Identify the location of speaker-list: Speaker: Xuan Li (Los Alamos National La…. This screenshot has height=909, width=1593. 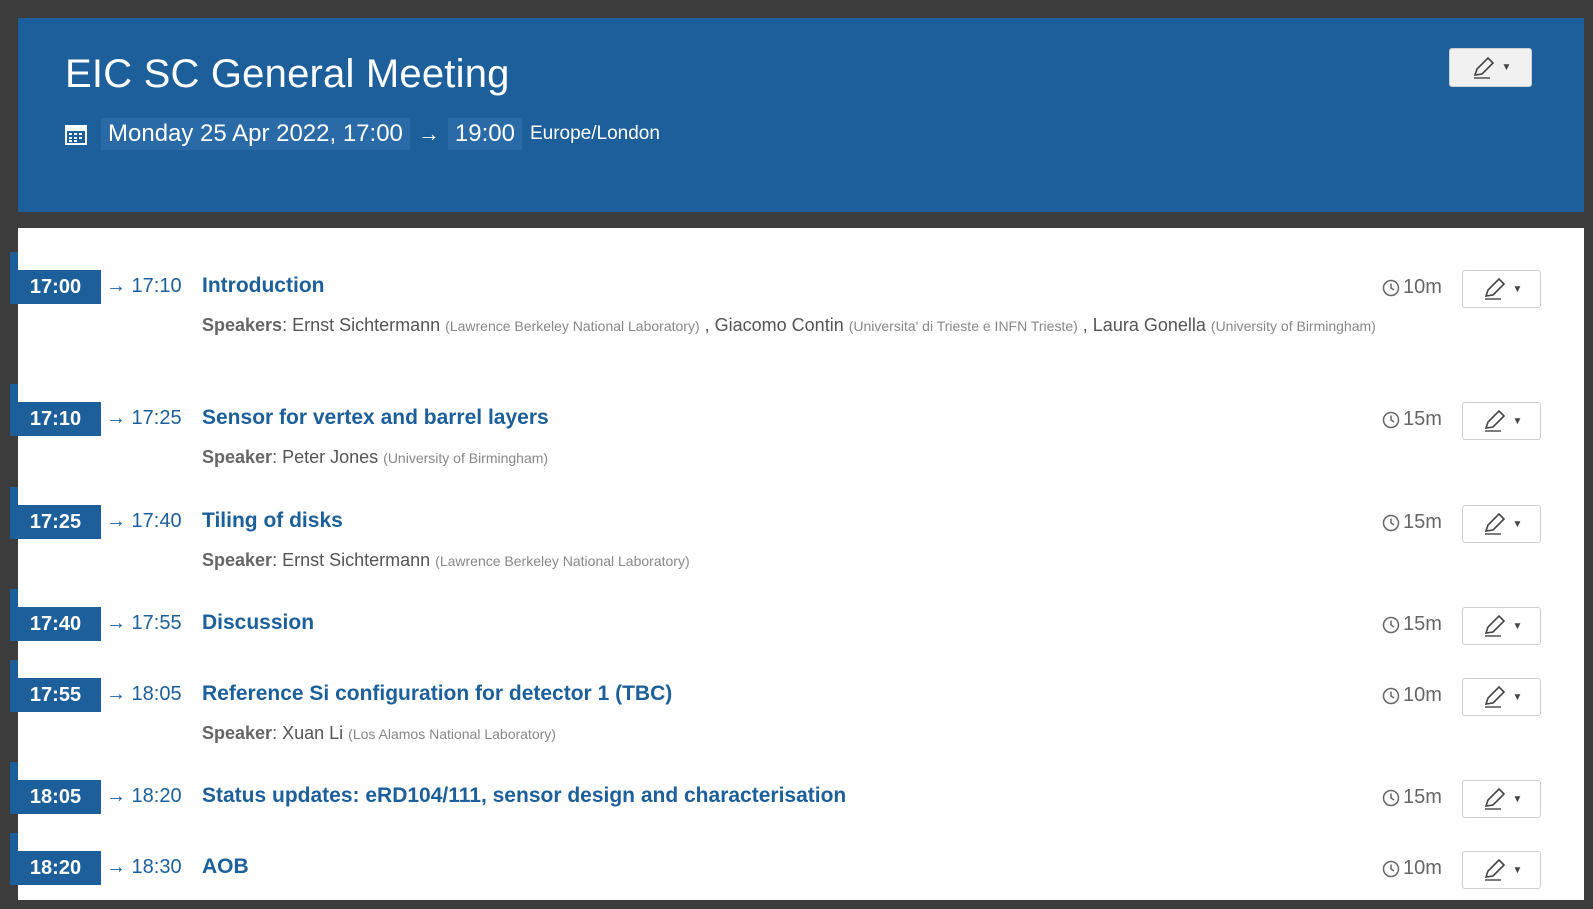
(379, 733).